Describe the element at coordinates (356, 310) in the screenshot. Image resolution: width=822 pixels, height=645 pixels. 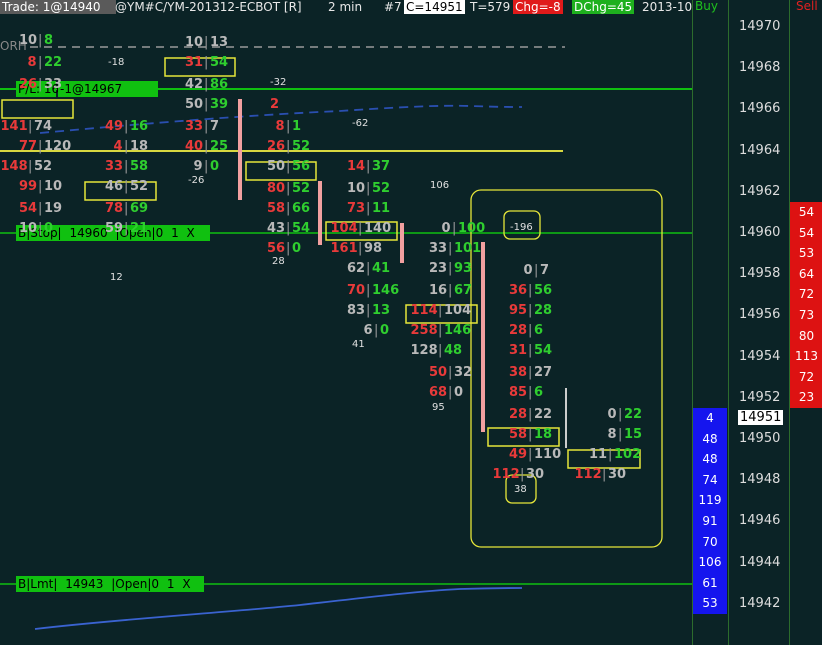
I see `bid-volume: 83` at that location.